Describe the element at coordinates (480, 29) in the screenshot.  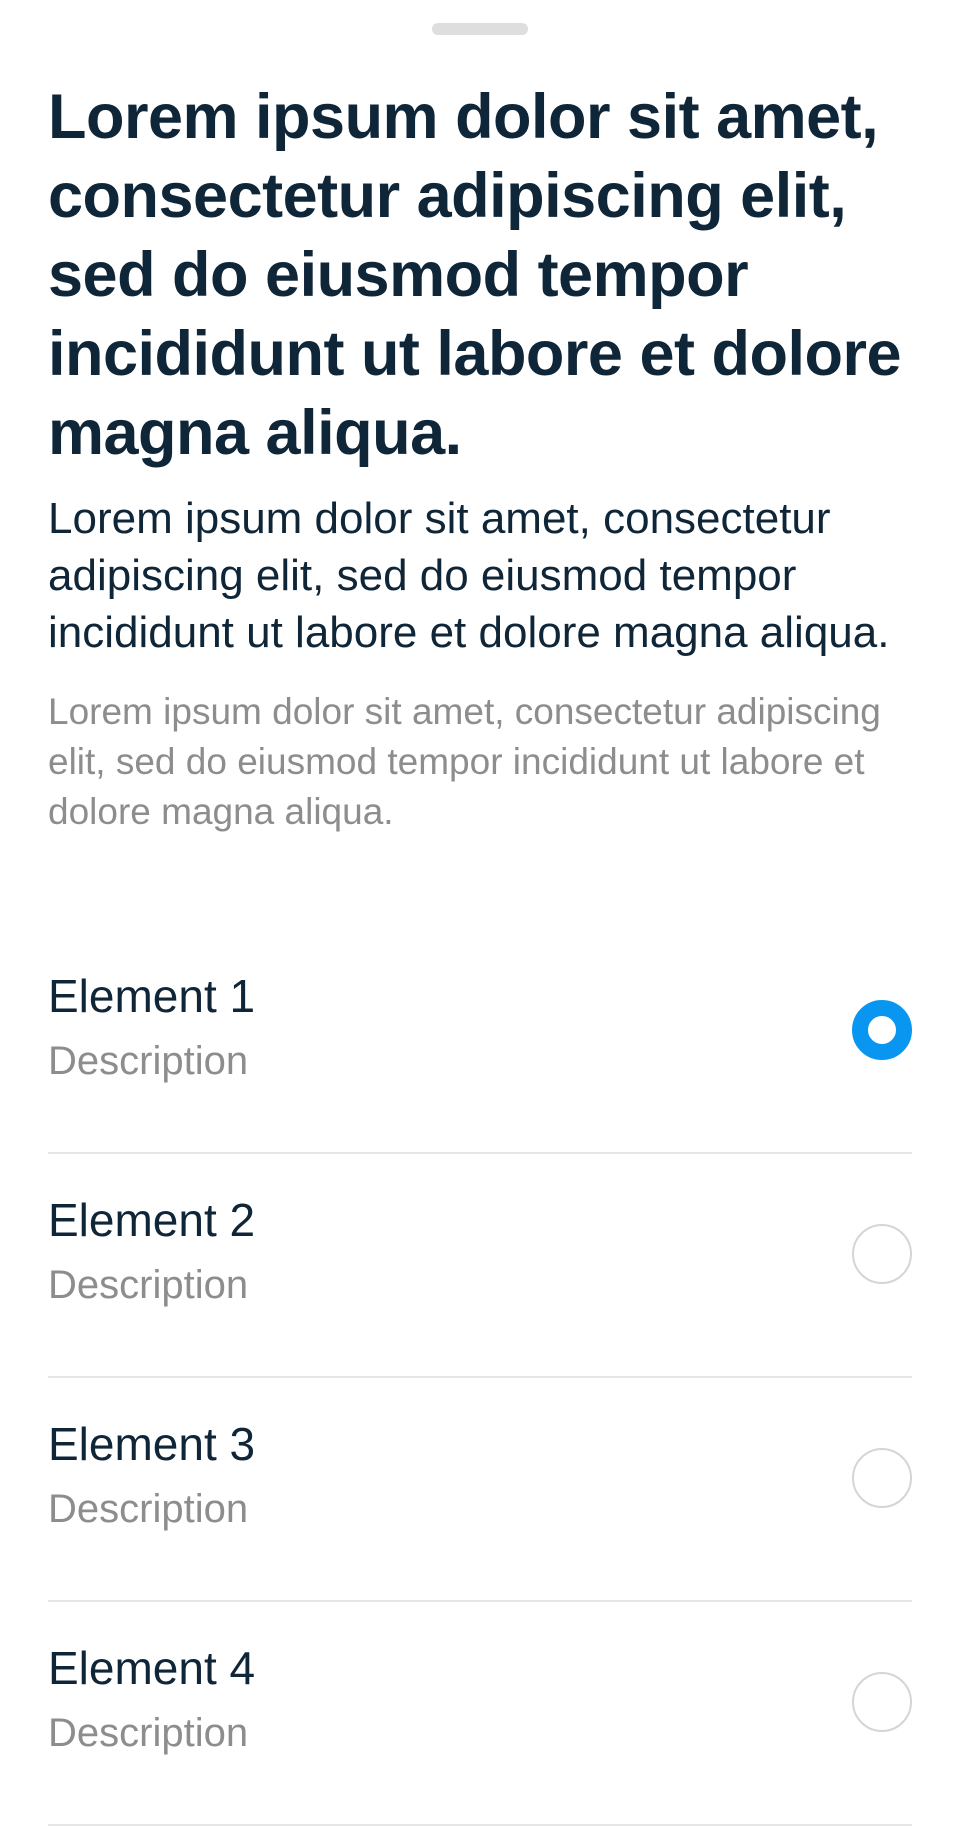
I see `drag-handle` at that location.